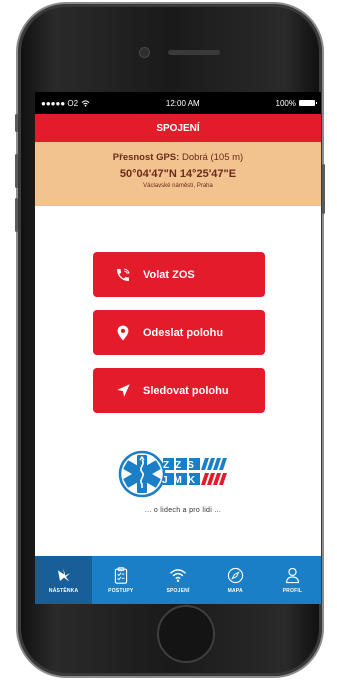  Describe the element at coordinates (60, 103) in the screenshot. I see `carrier-label: ●●●●● O2` at that location.